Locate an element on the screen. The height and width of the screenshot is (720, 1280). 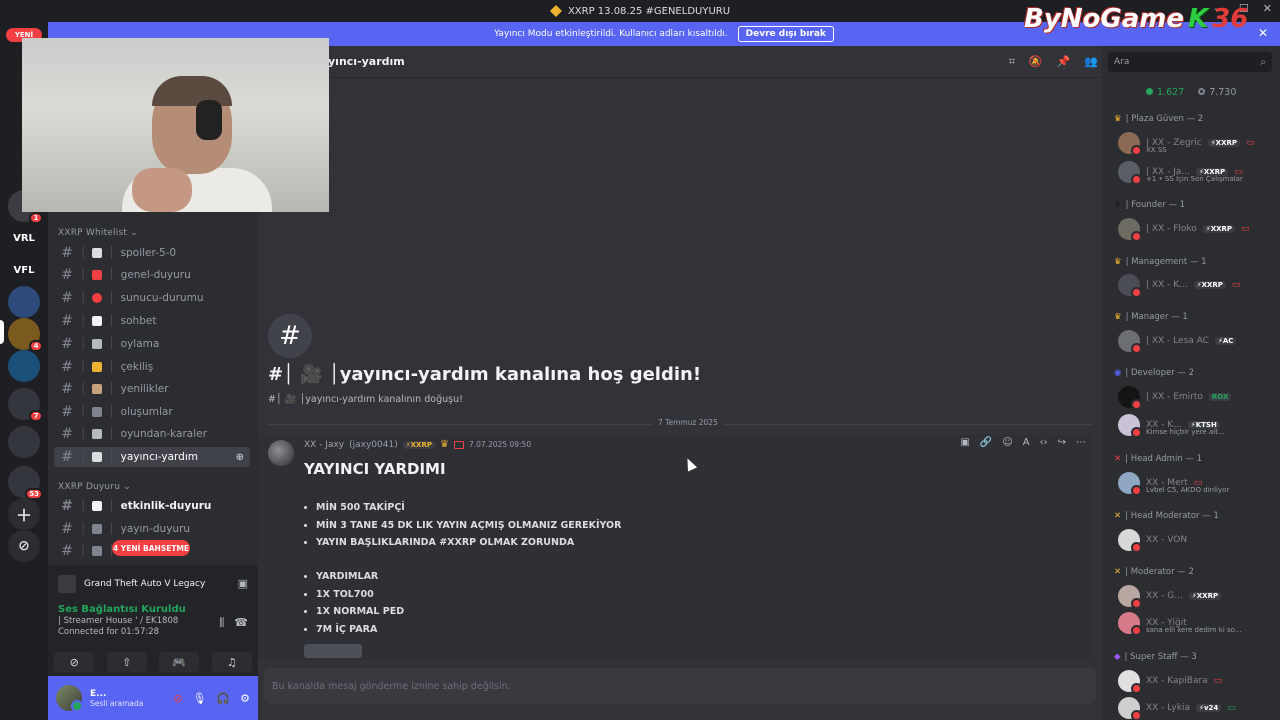
channel-yayin-duyuru: # │ │ yayın-duyuru is located at coordinates (152, 529).